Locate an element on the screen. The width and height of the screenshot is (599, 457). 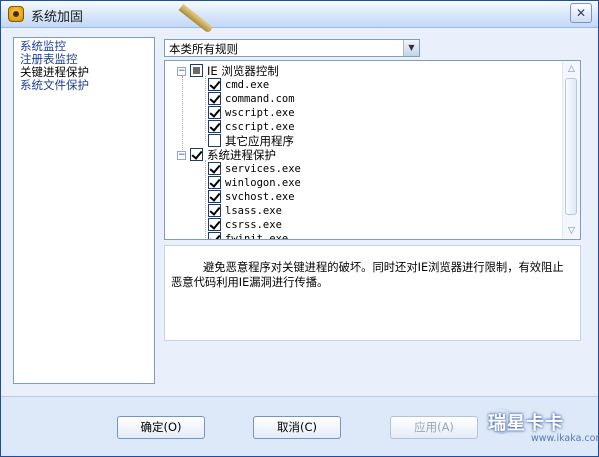
tree-item-label: command.com is located at coordinates (260, 99).